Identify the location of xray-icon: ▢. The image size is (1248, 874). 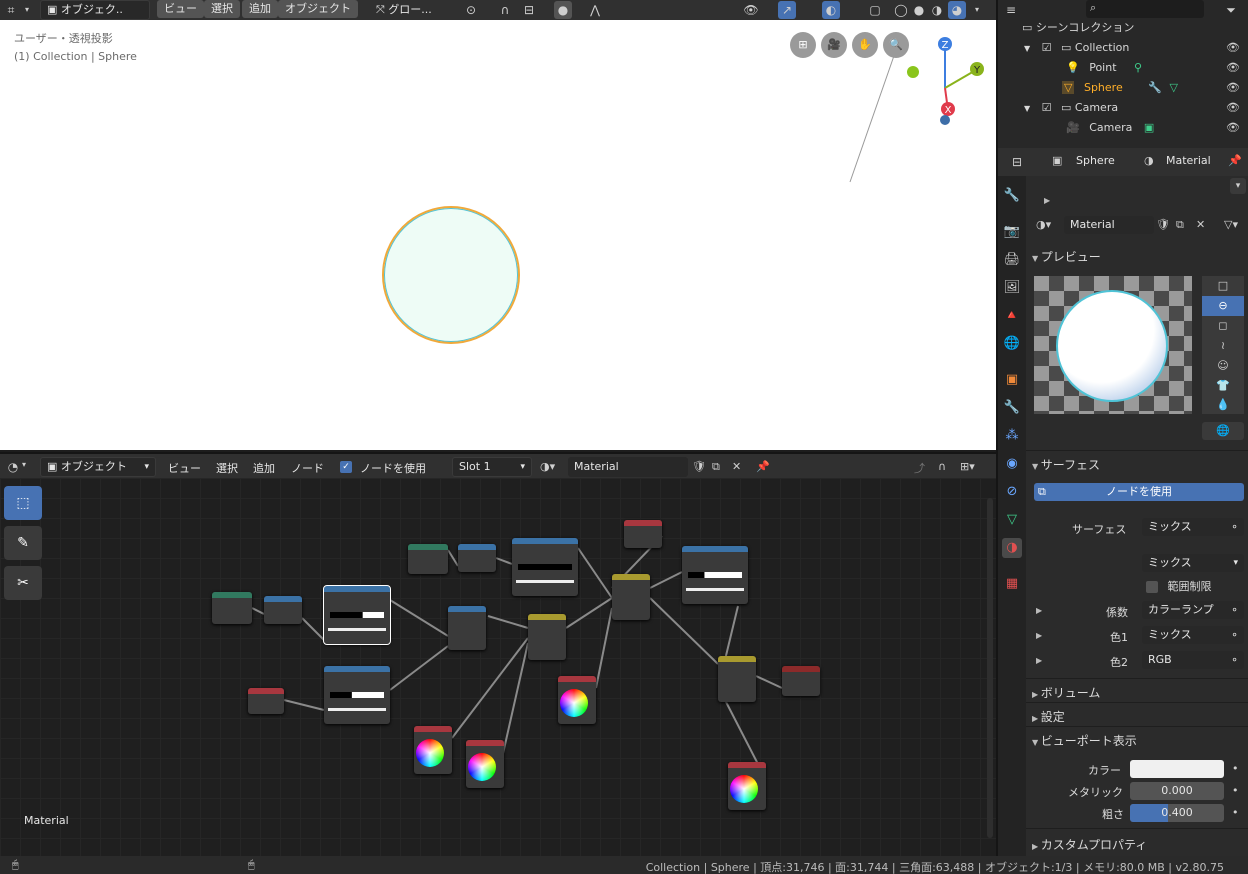
(875, 10).